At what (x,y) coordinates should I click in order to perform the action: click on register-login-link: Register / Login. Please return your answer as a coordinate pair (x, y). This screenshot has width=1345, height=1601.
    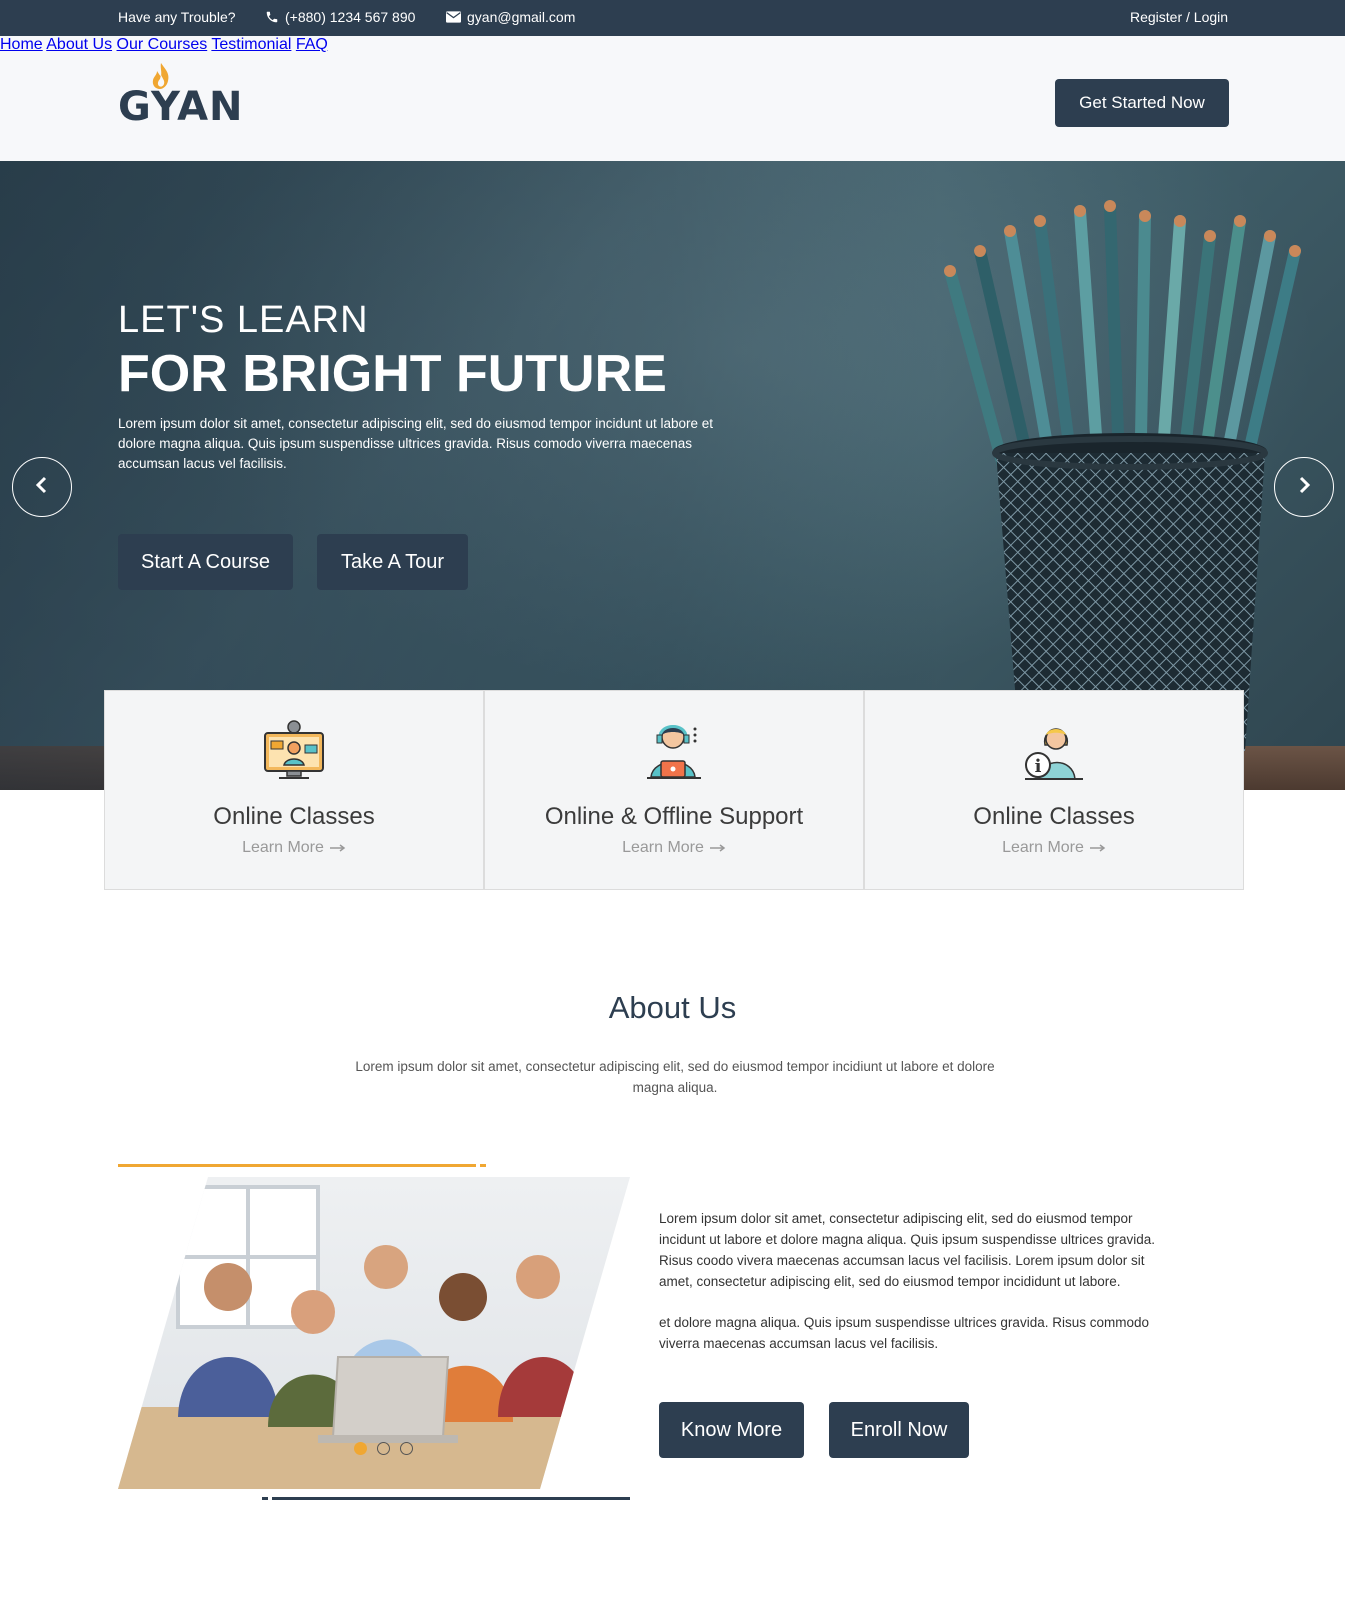
    Looking at the image, I should click on (1179, 17).